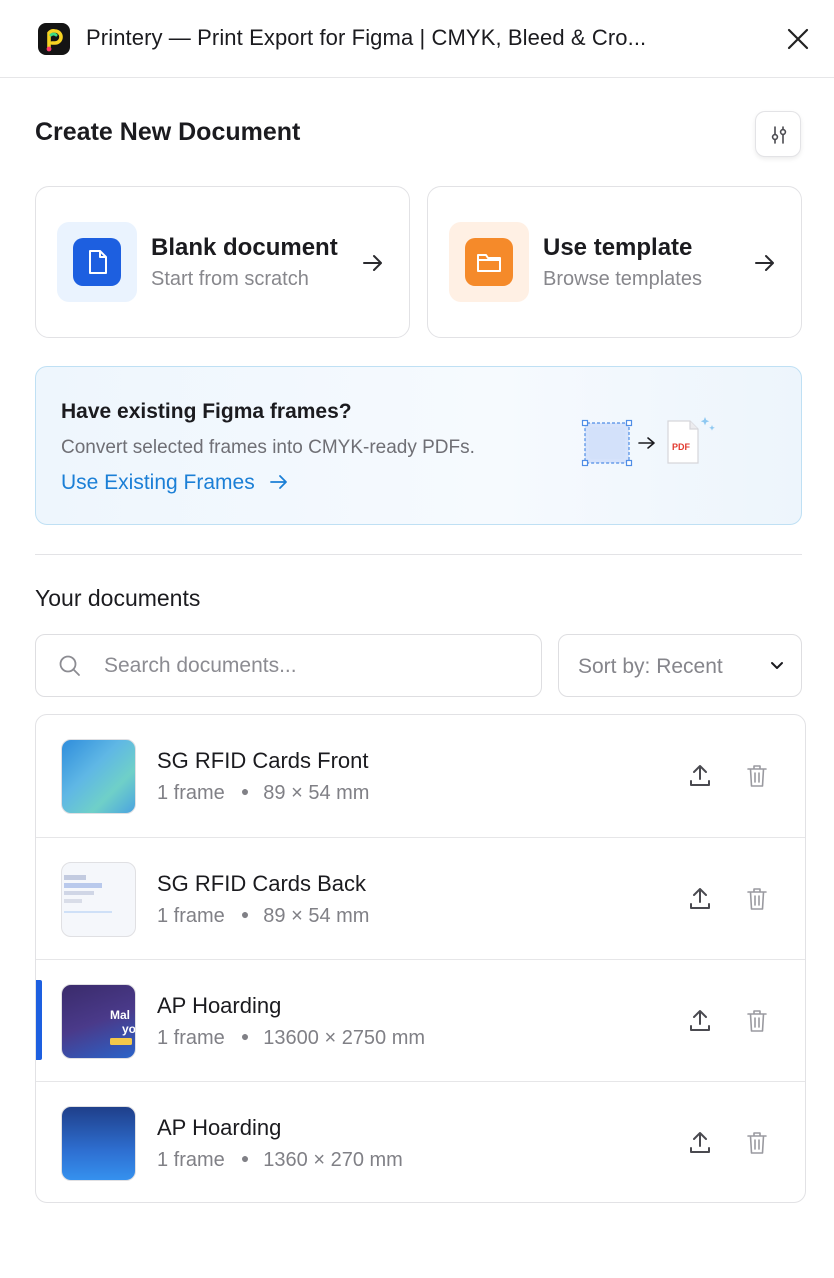 The height and width of the screenshot is (1278, 834). What do you see at coordinates (168, 132) in the screenshot?
I see `create-heading: Create New Document` at bounding box center [168, 132].